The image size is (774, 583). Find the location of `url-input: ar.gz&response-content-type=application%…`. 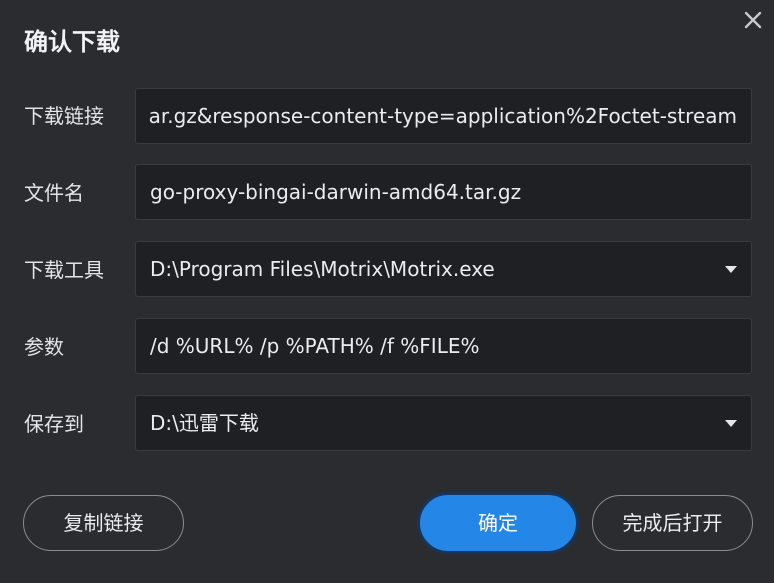

url-input: ar.gz&response-content-type=application%… is located at coordinates (443, 116).